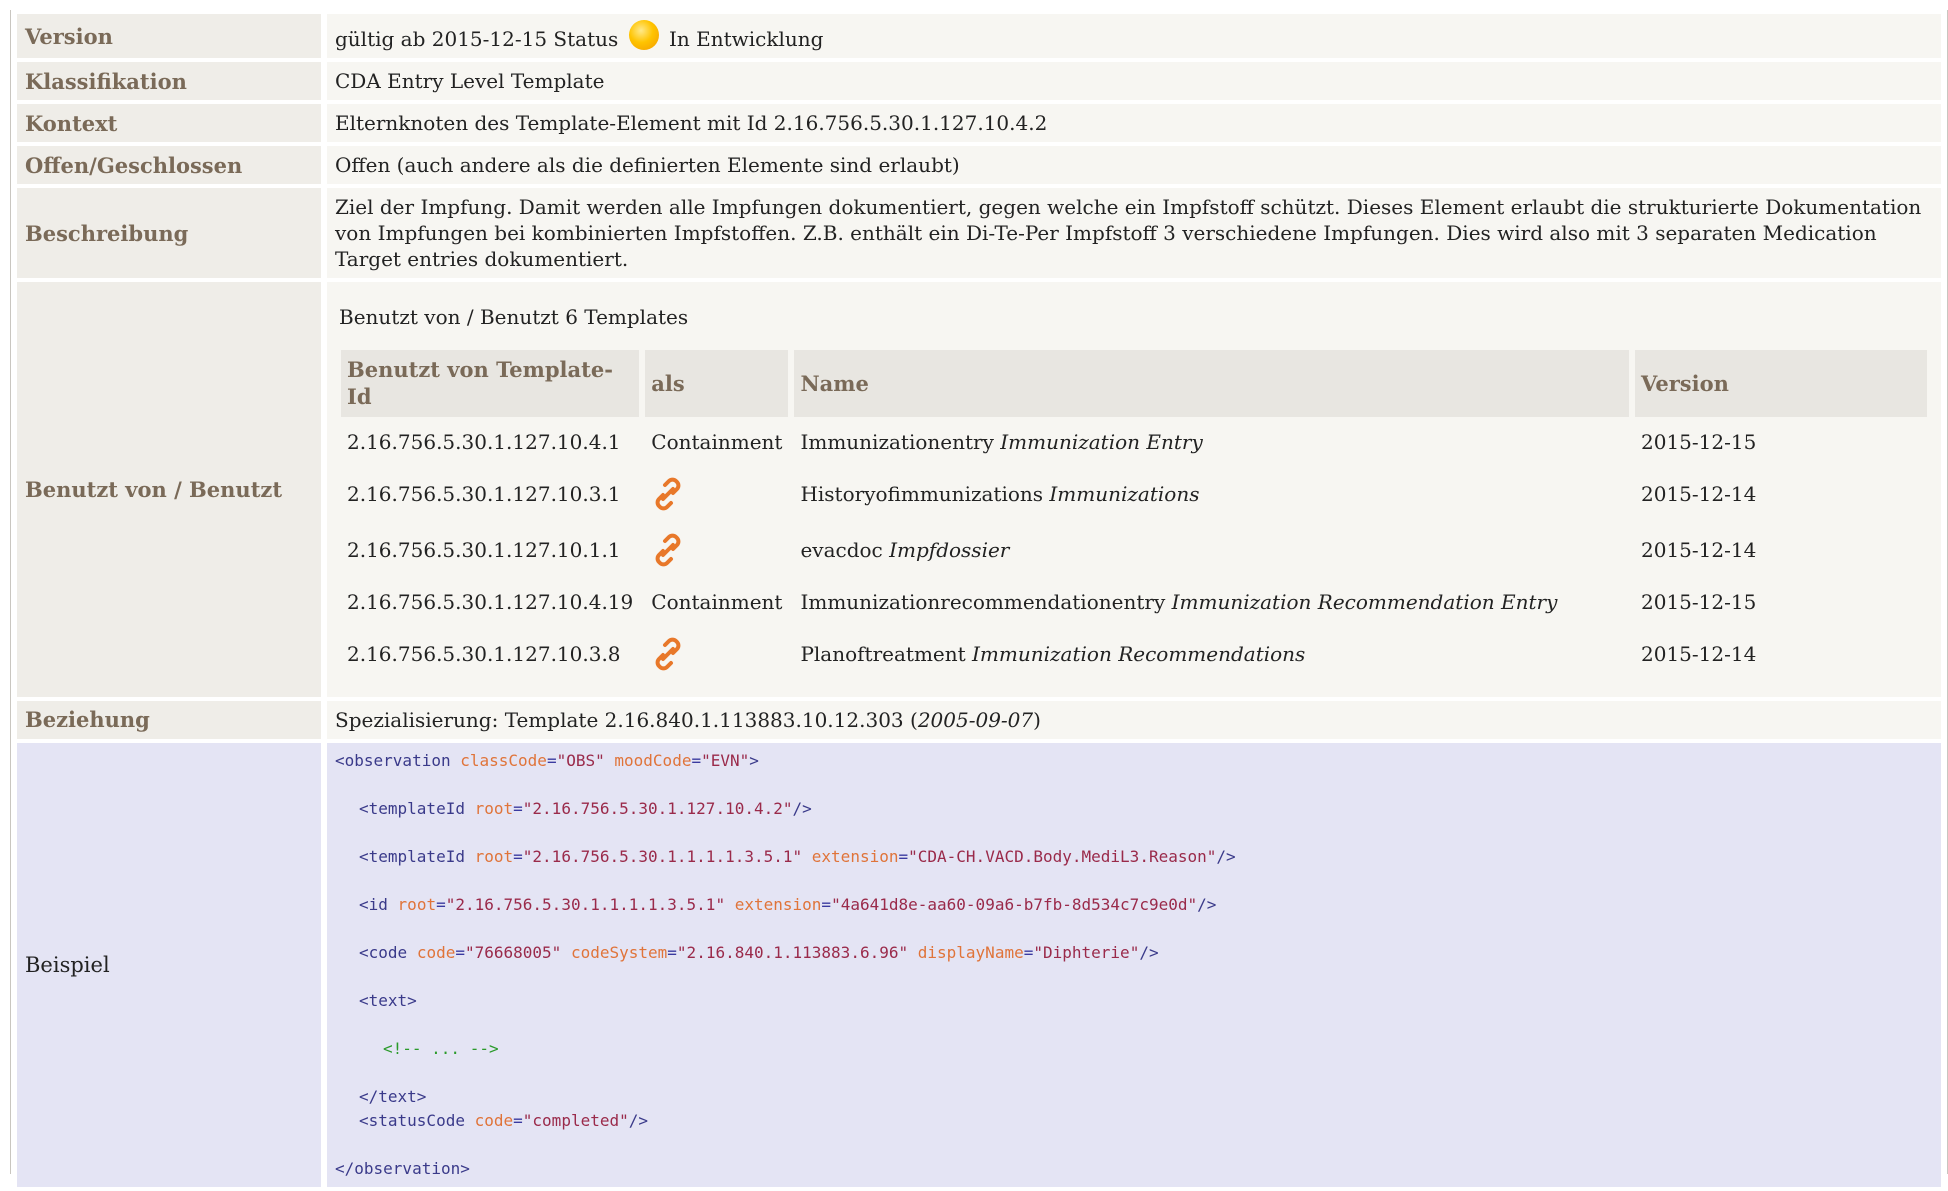  I want to click on cell-template-id: 2.16.756.5.30.1.127.10.1.1, so click(484, 549).